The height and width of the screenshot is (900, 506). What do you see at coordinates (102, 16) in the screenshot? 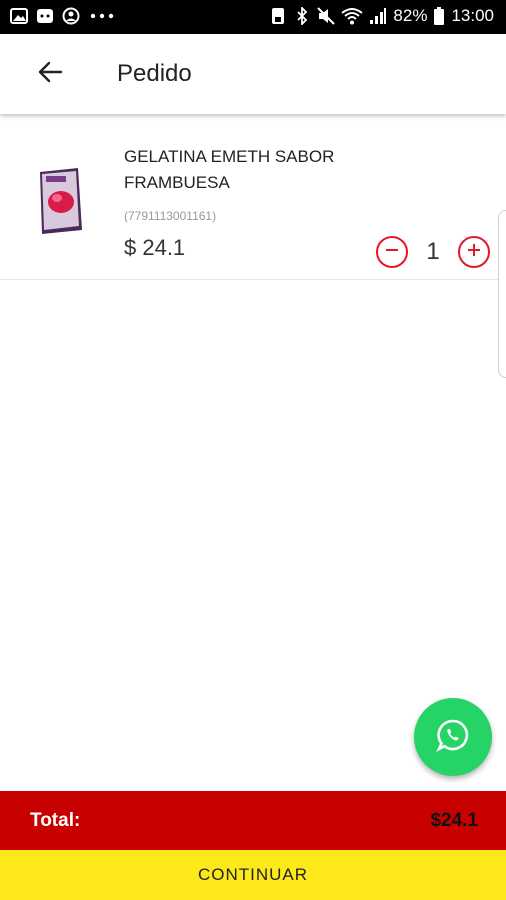
I see `more-icon` at bounding box center [102, 16].